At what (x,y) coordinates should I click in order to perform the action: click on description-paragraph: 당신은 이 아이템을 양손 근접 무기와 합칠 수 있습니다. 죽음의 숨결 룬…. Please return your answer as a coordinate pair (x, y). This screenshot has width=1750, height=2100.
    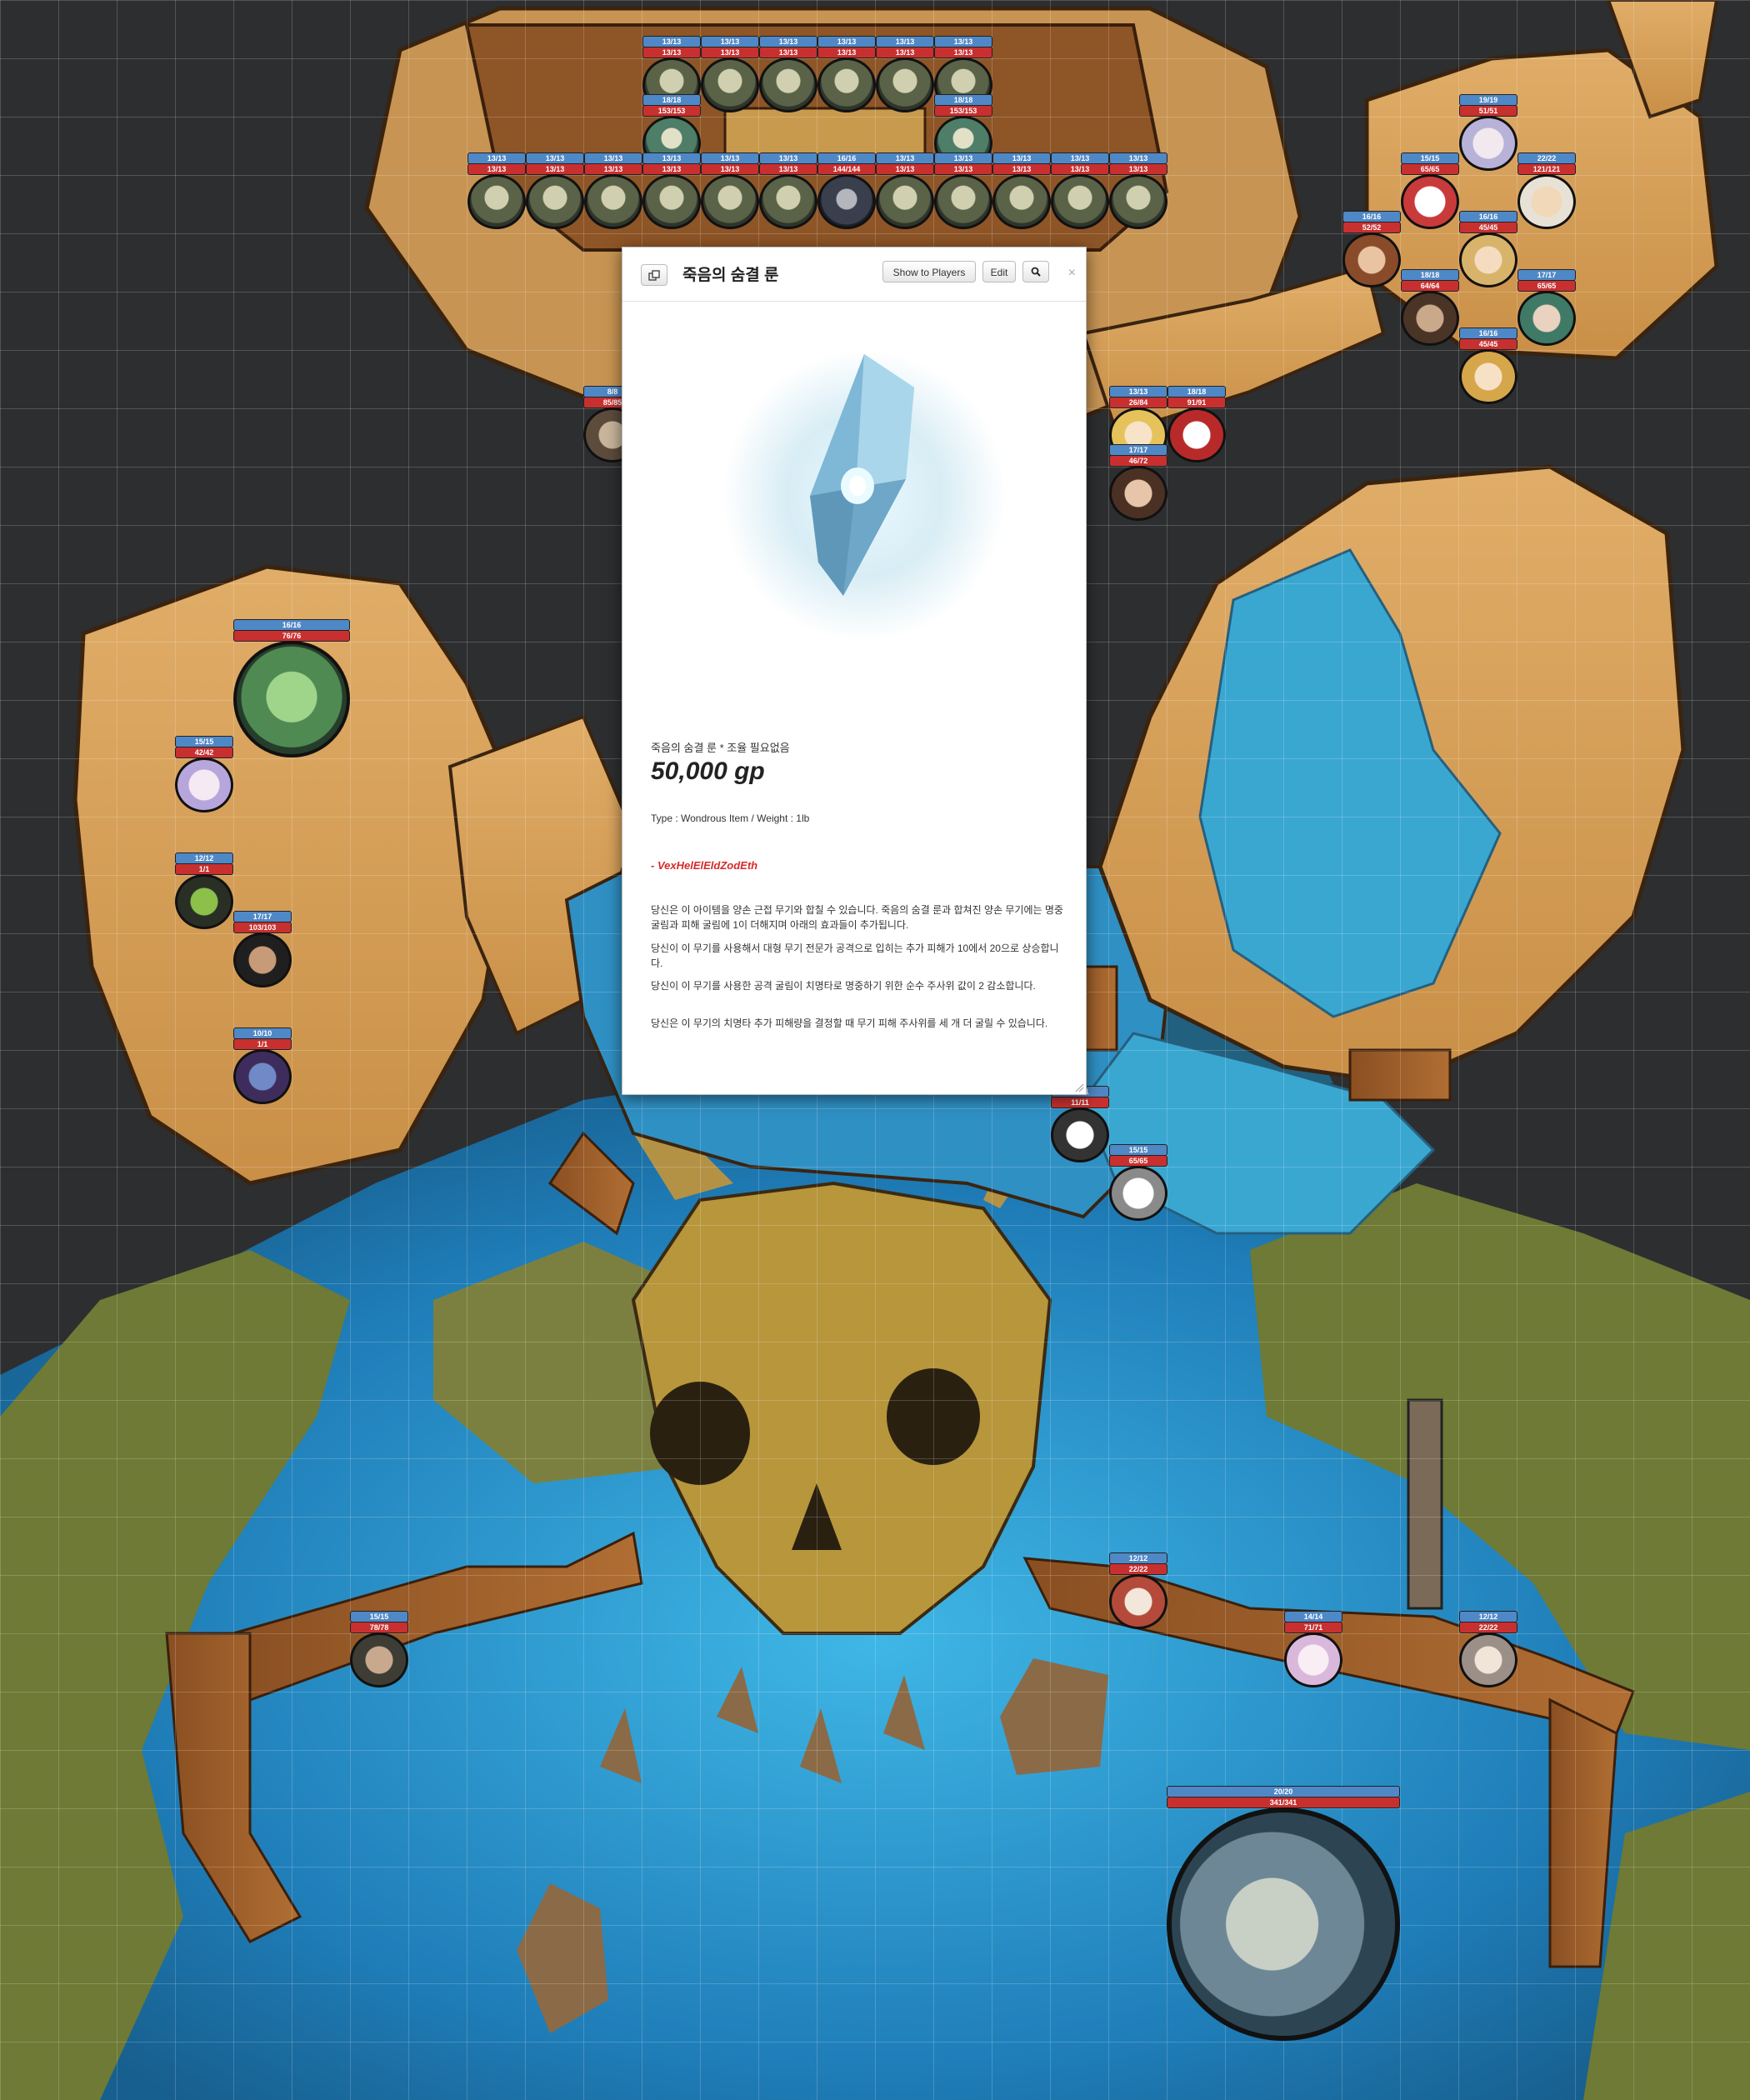
    Looking at the image, I should click on (857, 917).